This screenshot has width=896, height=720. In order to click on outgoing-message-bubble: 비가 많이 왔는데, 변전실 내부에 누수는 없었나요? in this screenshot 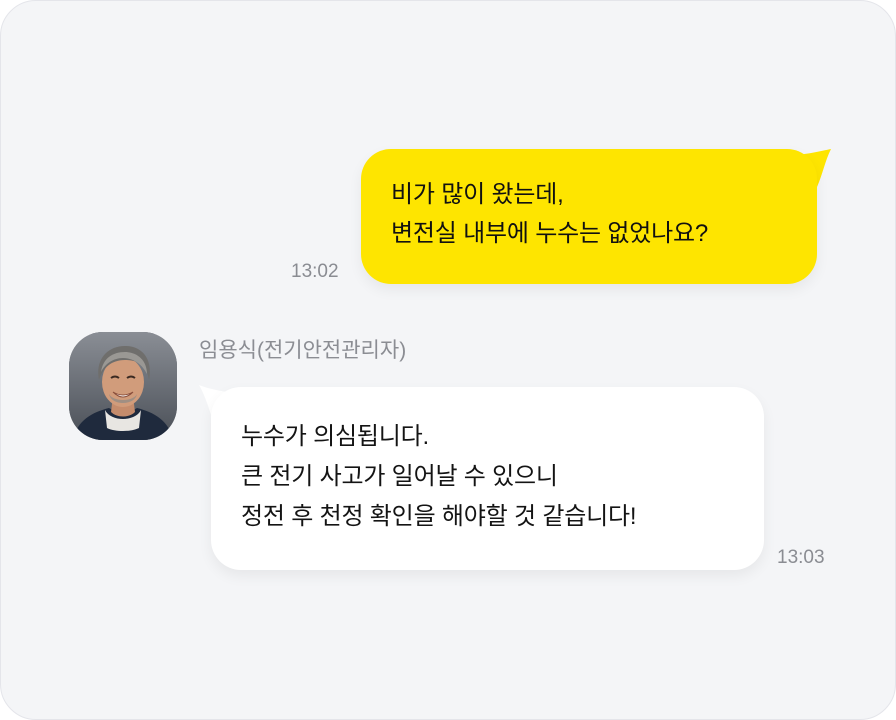, I will do `click(589, 216)`.